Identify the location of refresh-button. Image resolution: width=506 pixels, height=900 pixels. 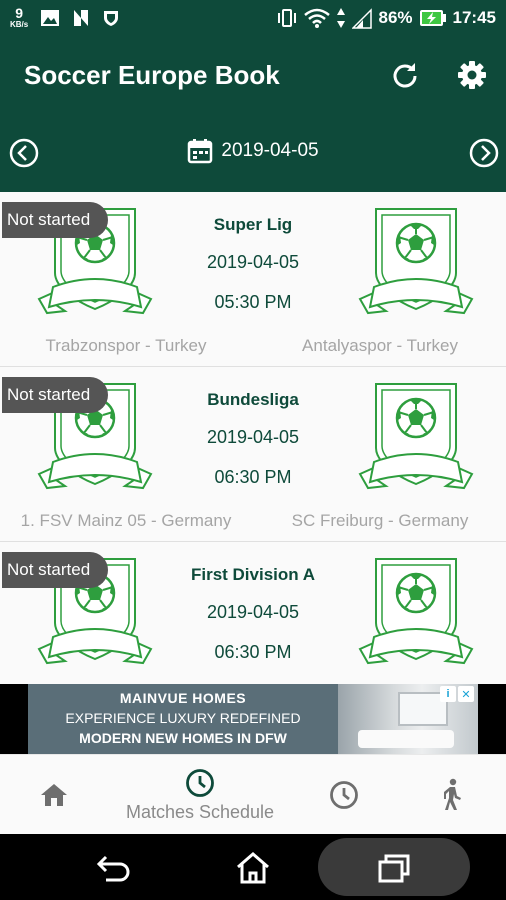
(405, 75).